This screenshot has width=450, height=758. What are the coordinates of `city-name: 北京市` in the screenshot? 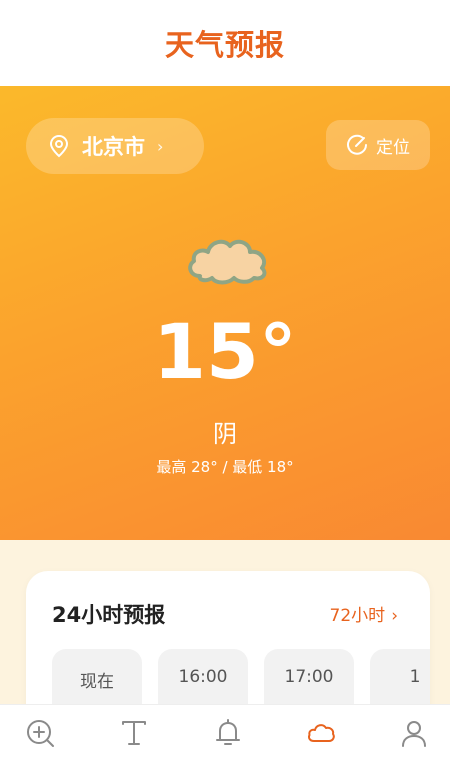 It's located at (113, 147).